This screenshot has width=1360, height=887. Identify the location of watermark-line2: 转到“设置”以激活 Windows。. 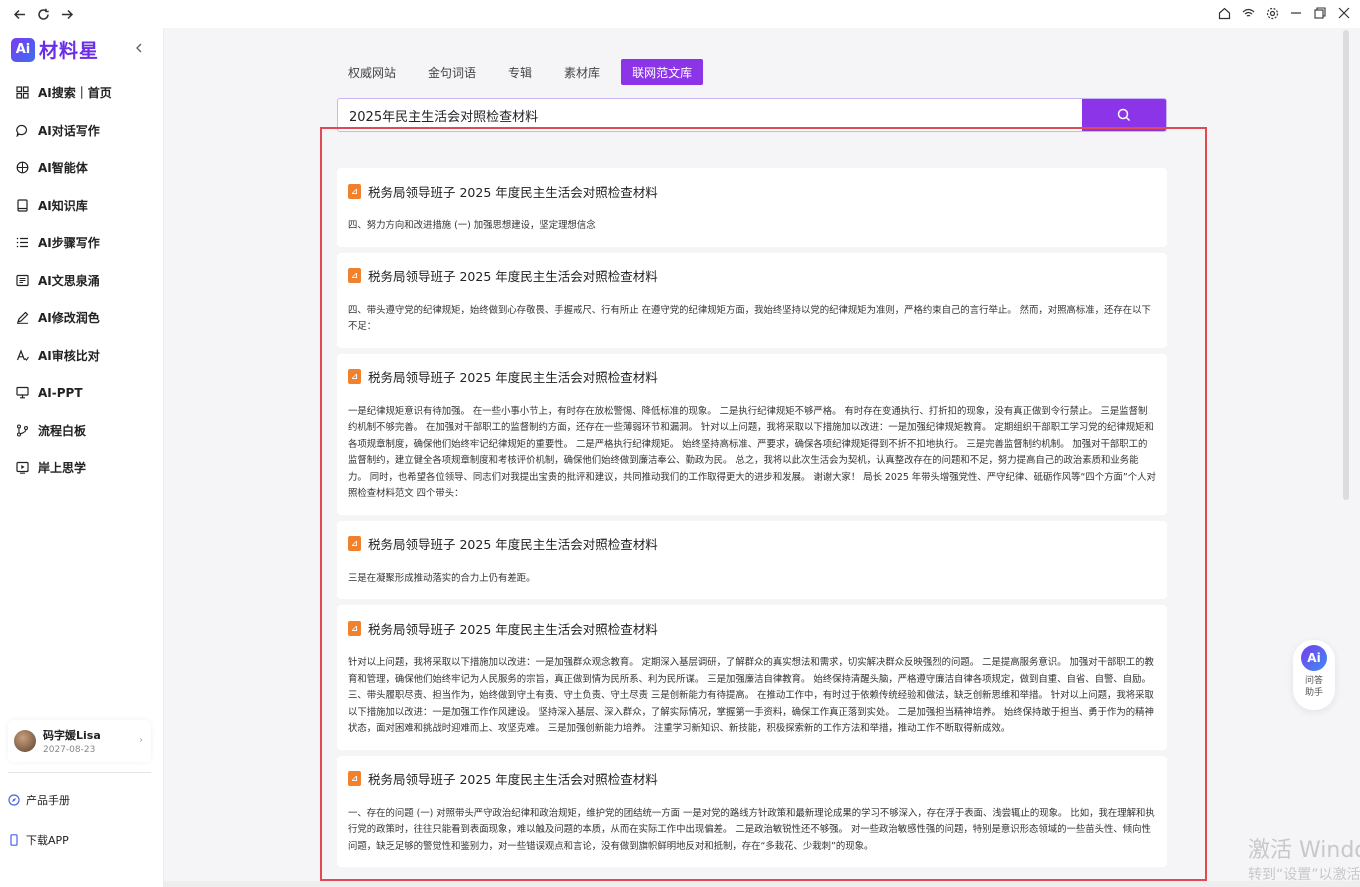
(1304, 875).